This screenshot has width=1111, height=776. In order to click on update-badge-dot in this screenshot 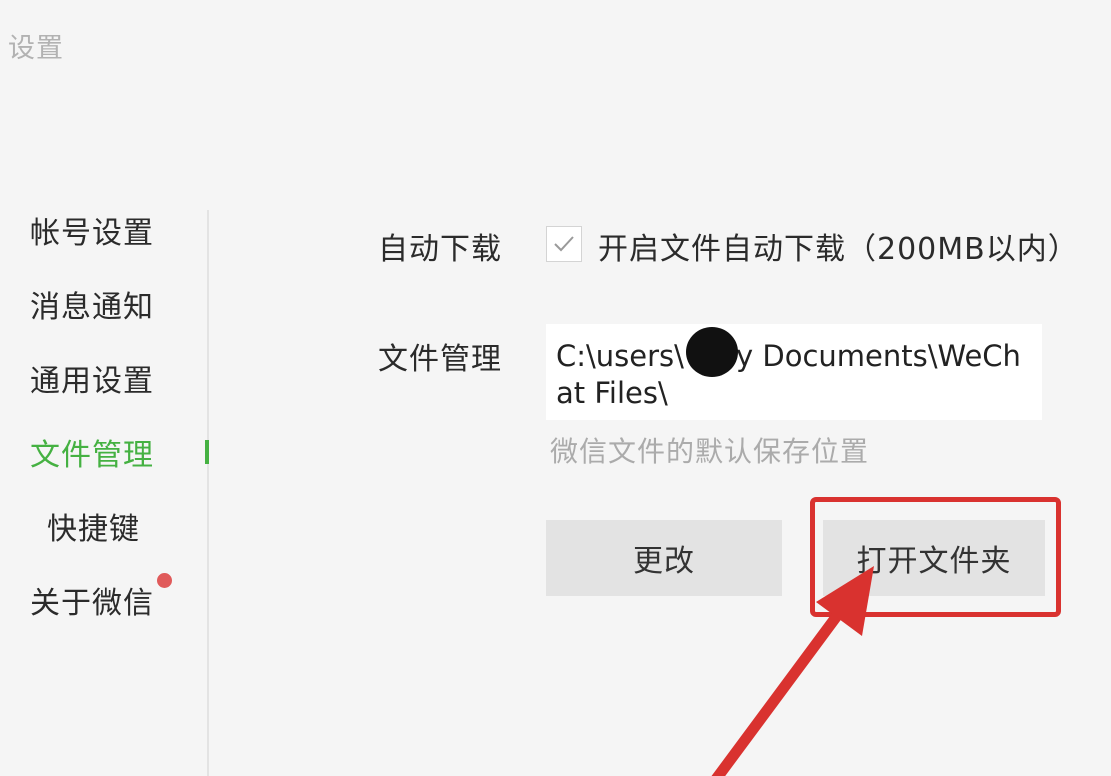, I will do `click(164, 580)`.